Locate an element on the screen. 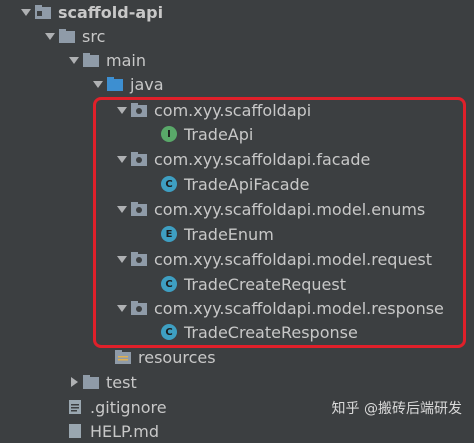 The height and width of the screenshot is (443, 474). tree-node-package: com.xyy.scaffoldapi.facade is located at coordinates (242, 159).